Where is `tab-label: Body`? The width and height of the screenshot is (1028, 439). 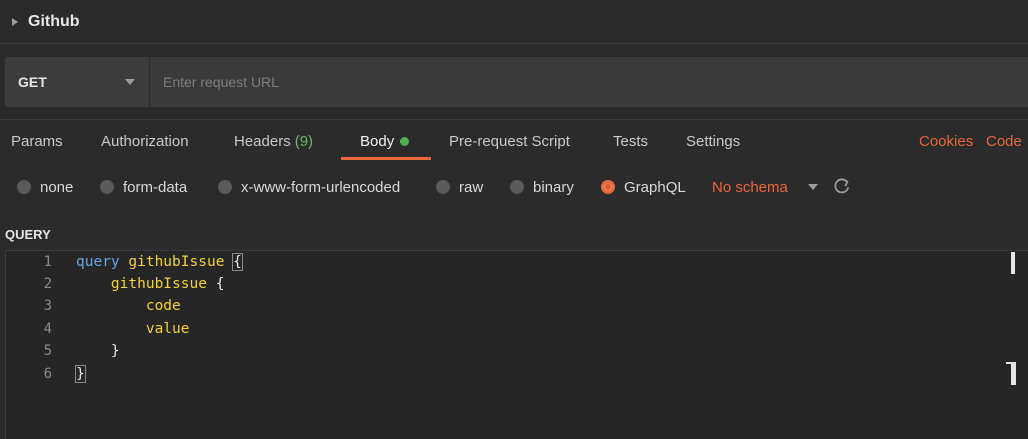 tab-label: Body is located at coordinates (377, 141).